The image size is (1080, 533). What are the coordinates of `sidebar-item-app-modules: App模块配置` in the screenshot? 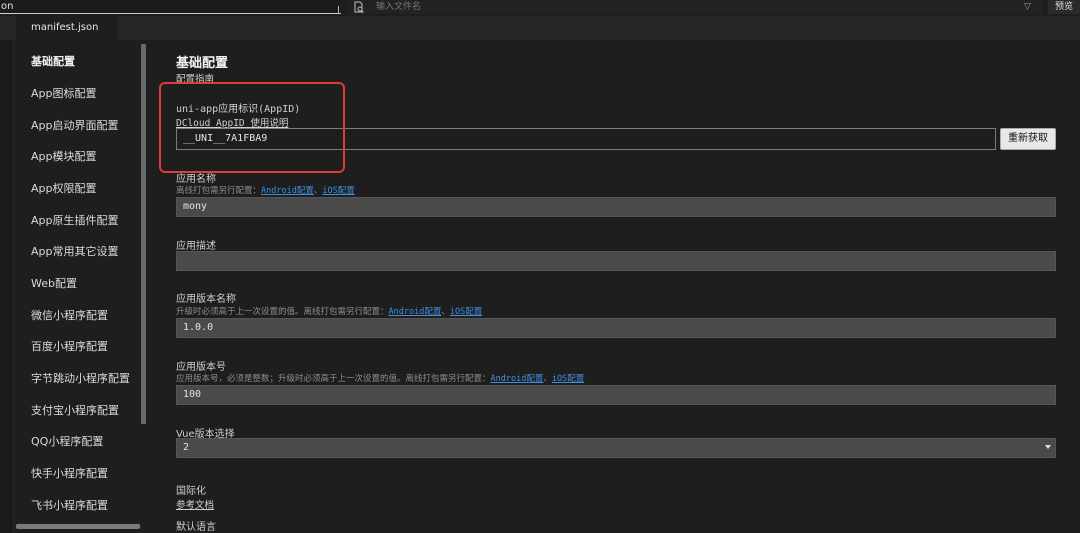 It's located at (64, 156).